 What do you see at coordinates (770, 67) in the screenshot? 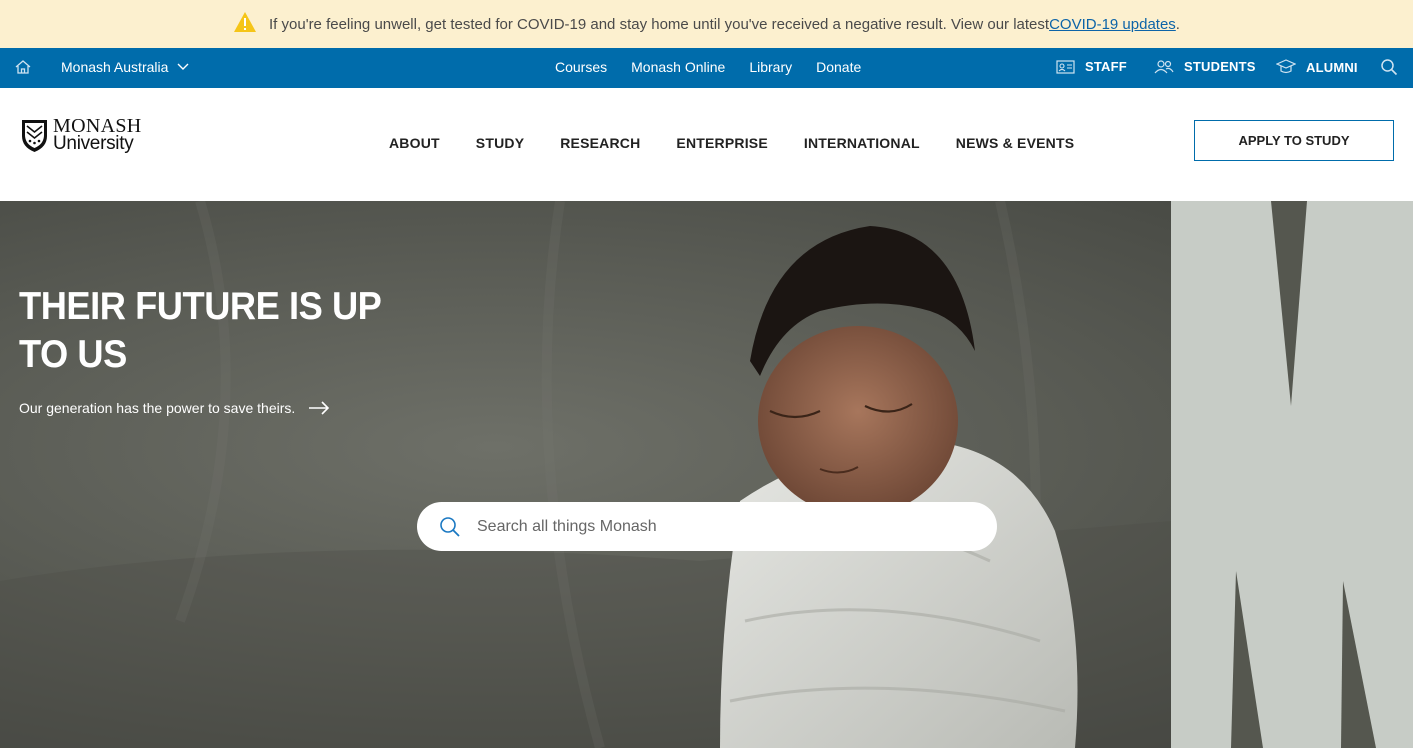
I see `library-link: Library` at bounding box center [770, 67].